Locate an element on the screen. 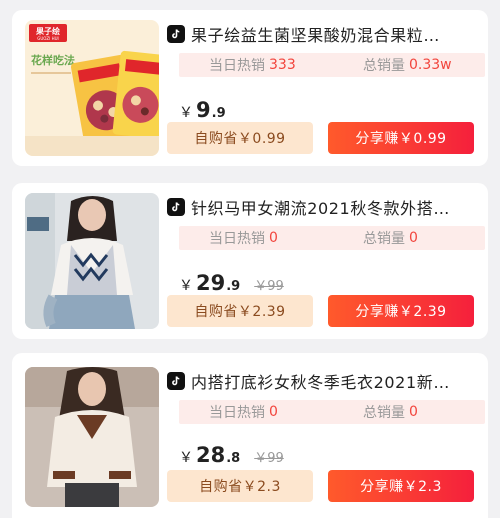  brand-text: 果子绘 is located at coordinates (47, 31).